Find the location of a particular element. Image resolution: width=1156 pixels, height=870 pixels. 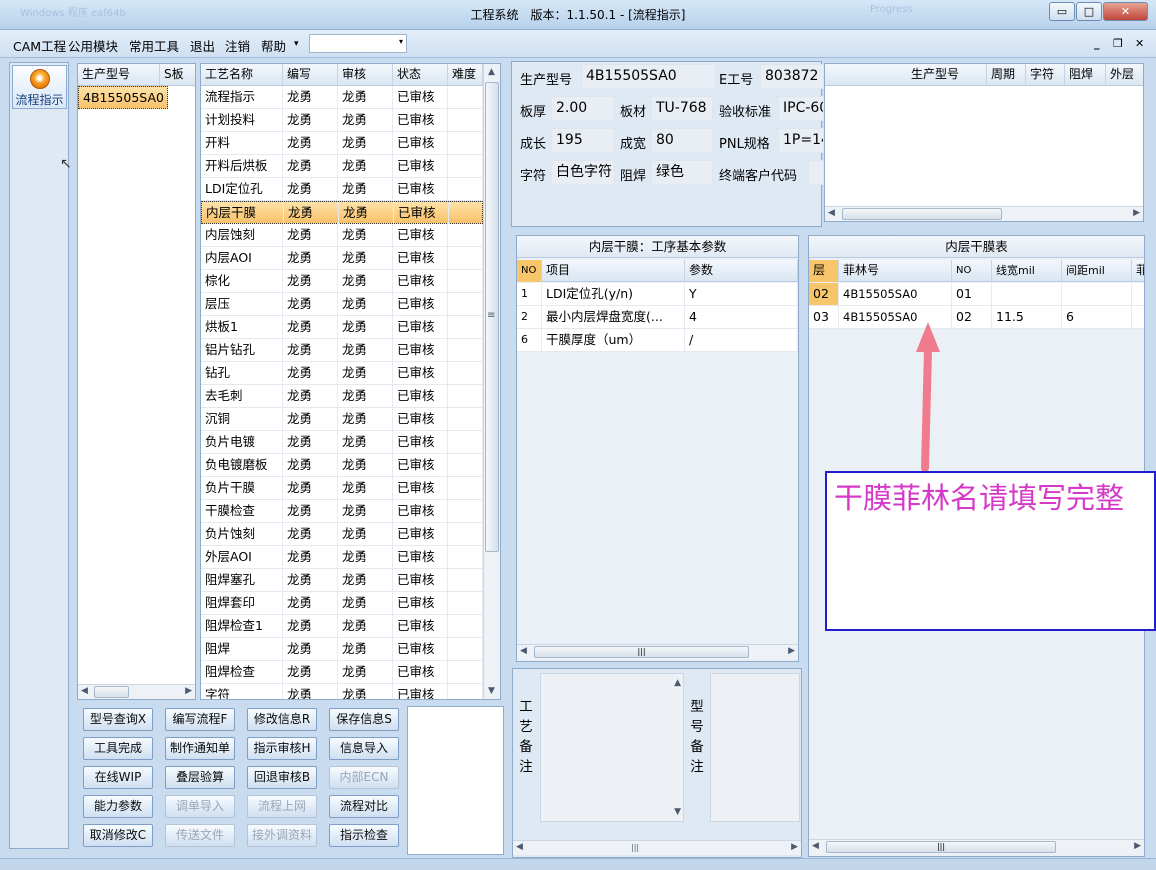

process-row: 负片蚀刻 龙勇 龙勇 已审核 is located at coordinates (342, 534).